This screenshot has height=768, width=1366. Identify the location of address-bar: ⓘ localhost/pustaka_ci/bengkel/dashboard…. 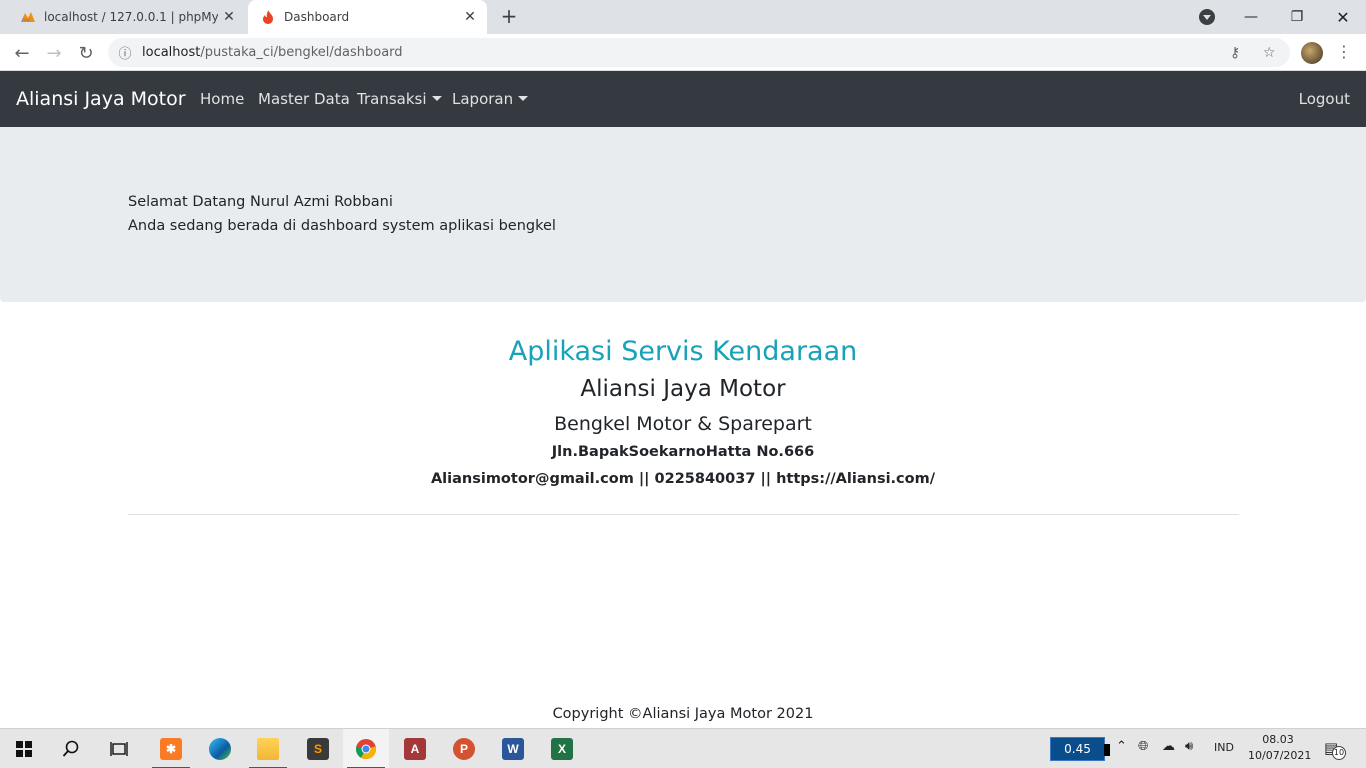
(699, 52).